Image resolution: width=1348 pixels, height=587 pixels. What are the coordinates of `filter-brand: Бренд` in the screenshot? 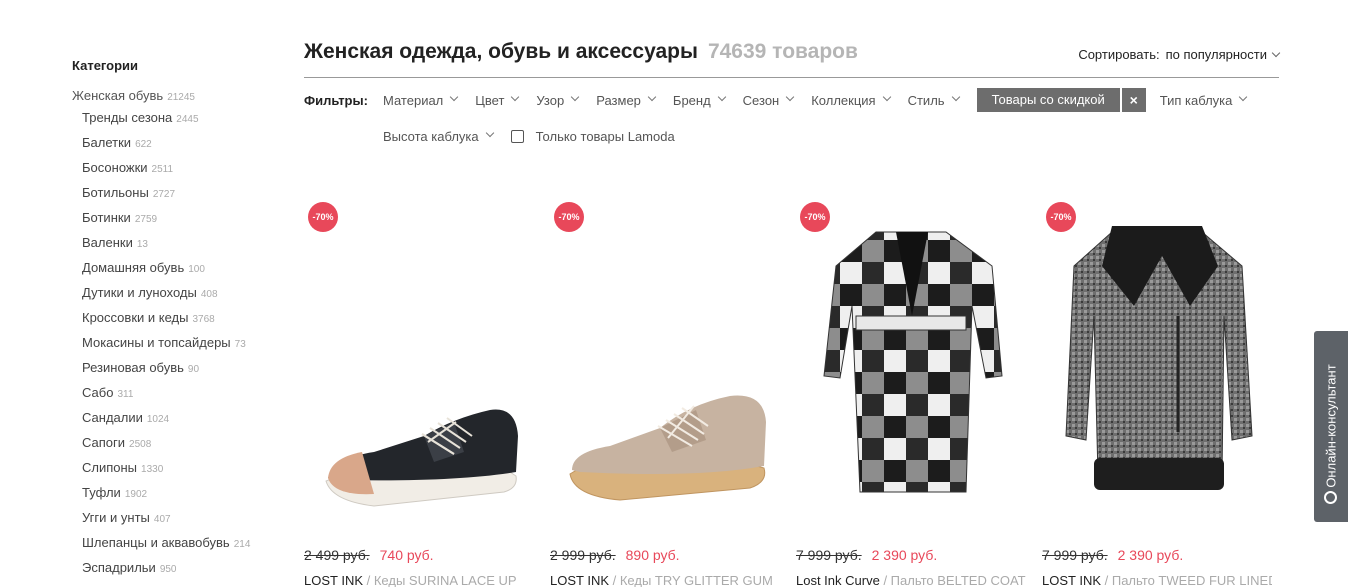 It's located at (699, 100).